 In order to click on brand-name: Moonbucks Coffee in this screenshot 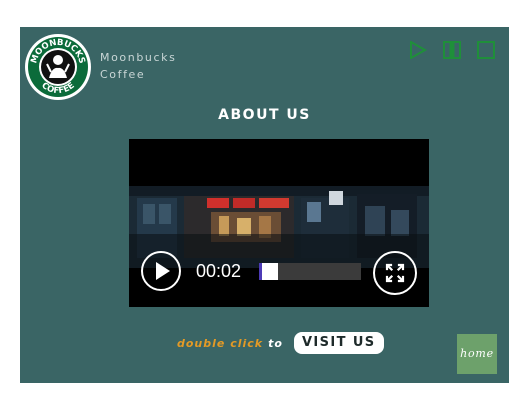, I will do `click(138, 66)`.